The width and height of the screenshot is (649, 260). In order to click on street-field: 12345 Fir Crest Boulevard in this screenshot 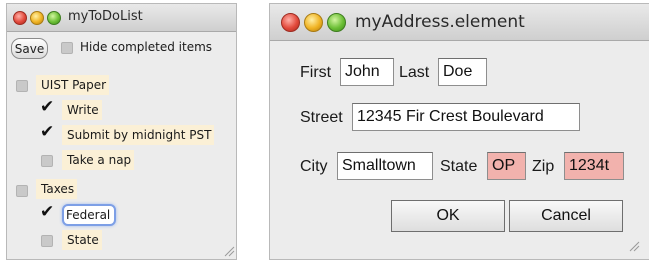, I will do `click(466, 117)`.